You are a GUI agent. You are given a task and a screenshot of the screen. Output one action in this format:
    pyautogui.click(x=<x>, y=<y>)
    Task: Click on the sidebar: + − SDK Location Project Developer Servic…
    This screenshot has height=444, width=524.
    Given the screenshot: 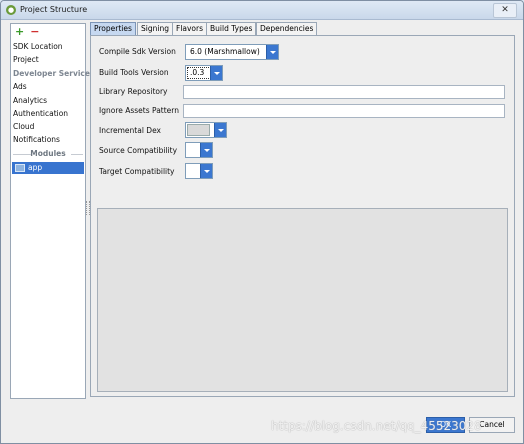 What is the action you would take?
    pyautogui.click(x=52, y=211)
    